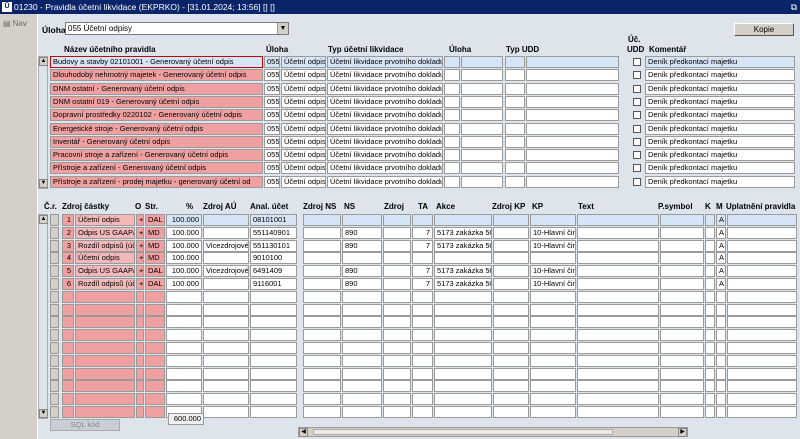 Image resolution: width=800 pixels, height=439 pixels. What do you see at coordinates (43, 61) in the screenshot?
I see `scroll-up-icon: ▲` at bounding box center [43, 61].